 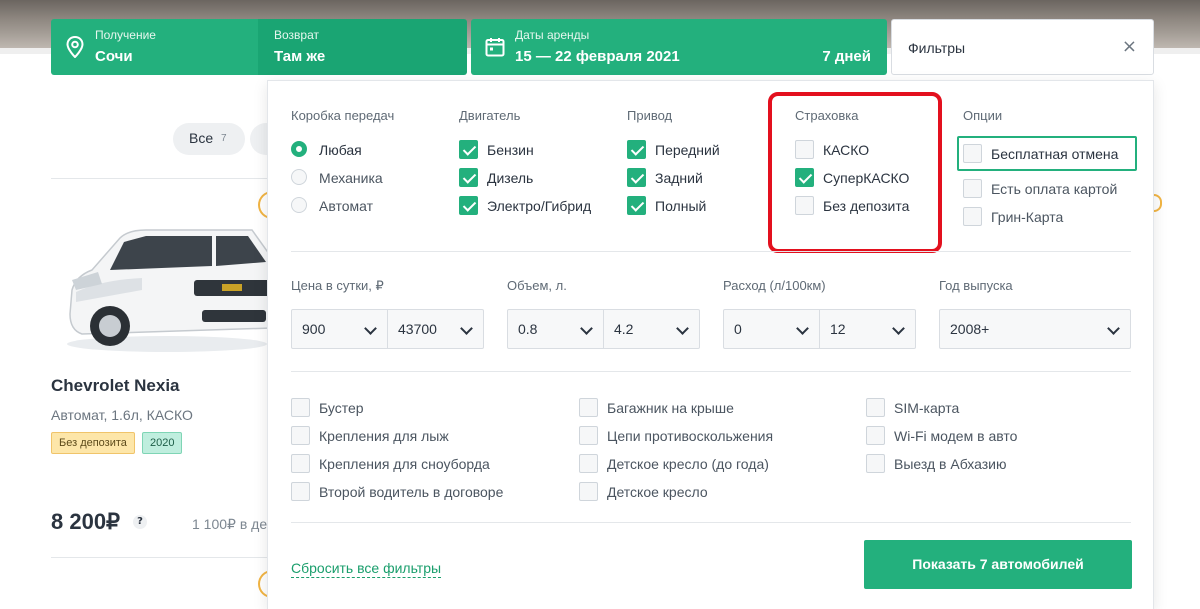 What do you see at coordinates (436, 329) in the screenshot?
I see `price-to-select: 43700` at bounding box center [436, 329].